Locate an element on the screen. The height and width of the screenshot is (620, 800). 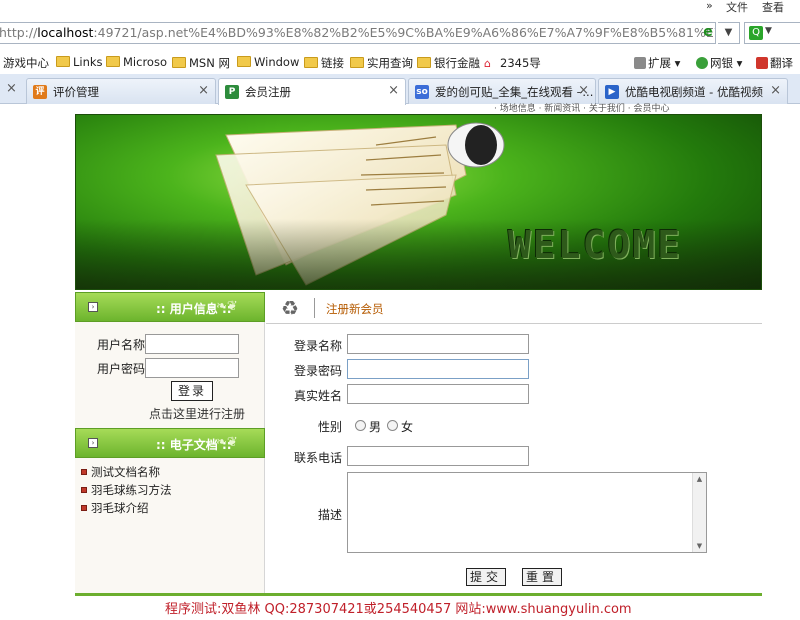
gender-radio-group: 男 女 is located at coordinates (390, 427).